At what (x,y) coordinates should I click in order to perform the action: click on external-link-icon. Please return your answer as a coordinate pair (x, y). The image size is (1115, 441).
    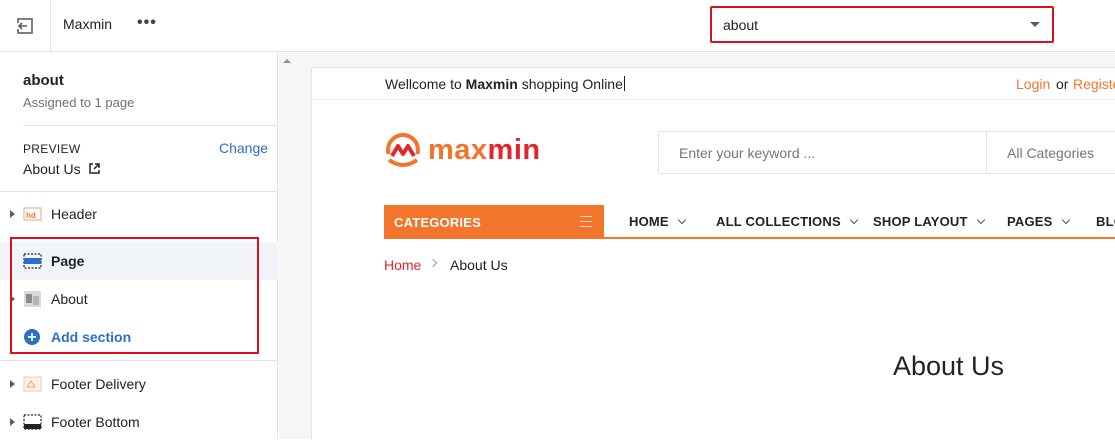
    Looking at the image, I should click on (94, 168).